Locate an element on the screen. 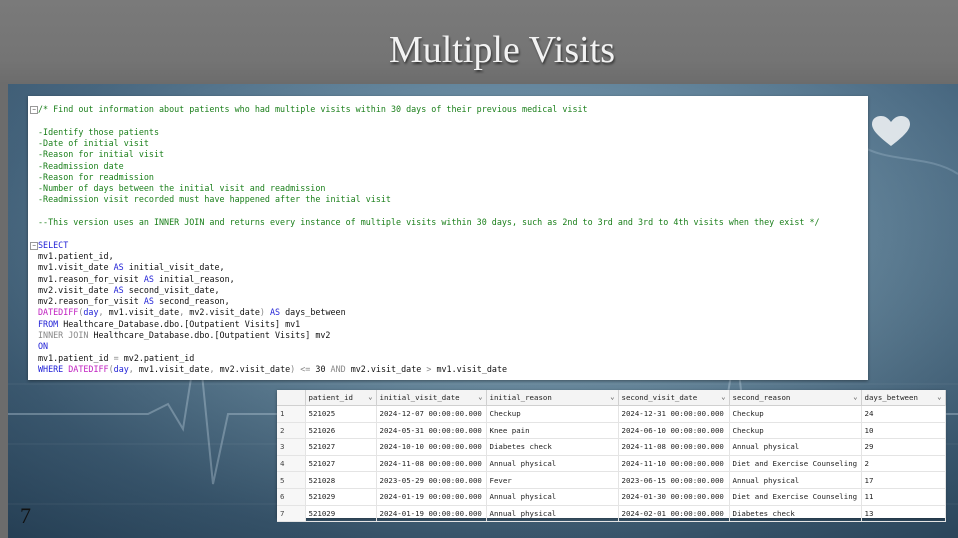 This screenshot has height=538, width=958. table-cell: 521026 is located at coordinates (341, 431).